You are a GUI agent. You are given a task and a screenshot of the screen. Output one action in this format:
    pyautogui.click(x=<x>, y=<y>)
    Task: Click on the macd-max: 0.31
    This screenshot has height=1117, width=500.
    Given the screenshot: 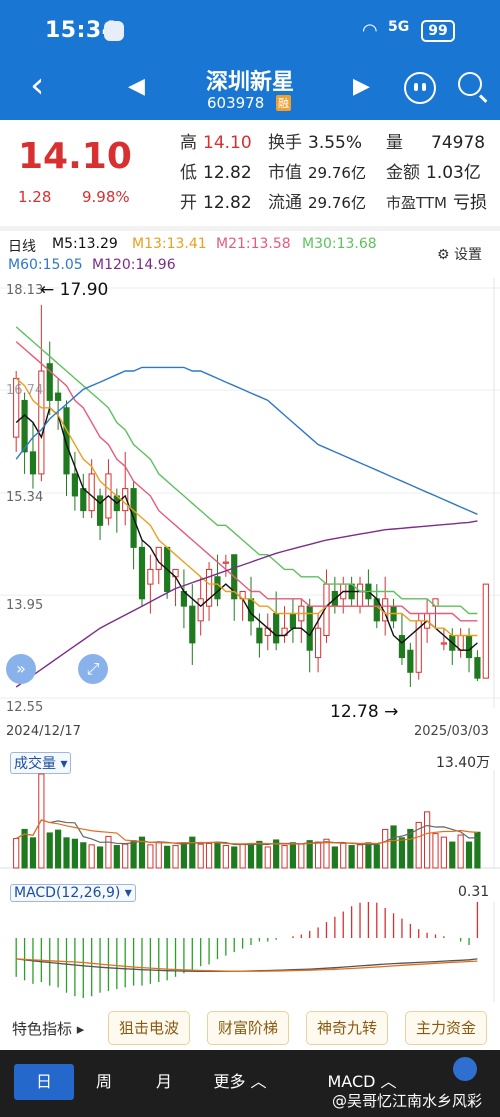 What is the action you would take?
    pyautogui.click(x=474, y=892)
    